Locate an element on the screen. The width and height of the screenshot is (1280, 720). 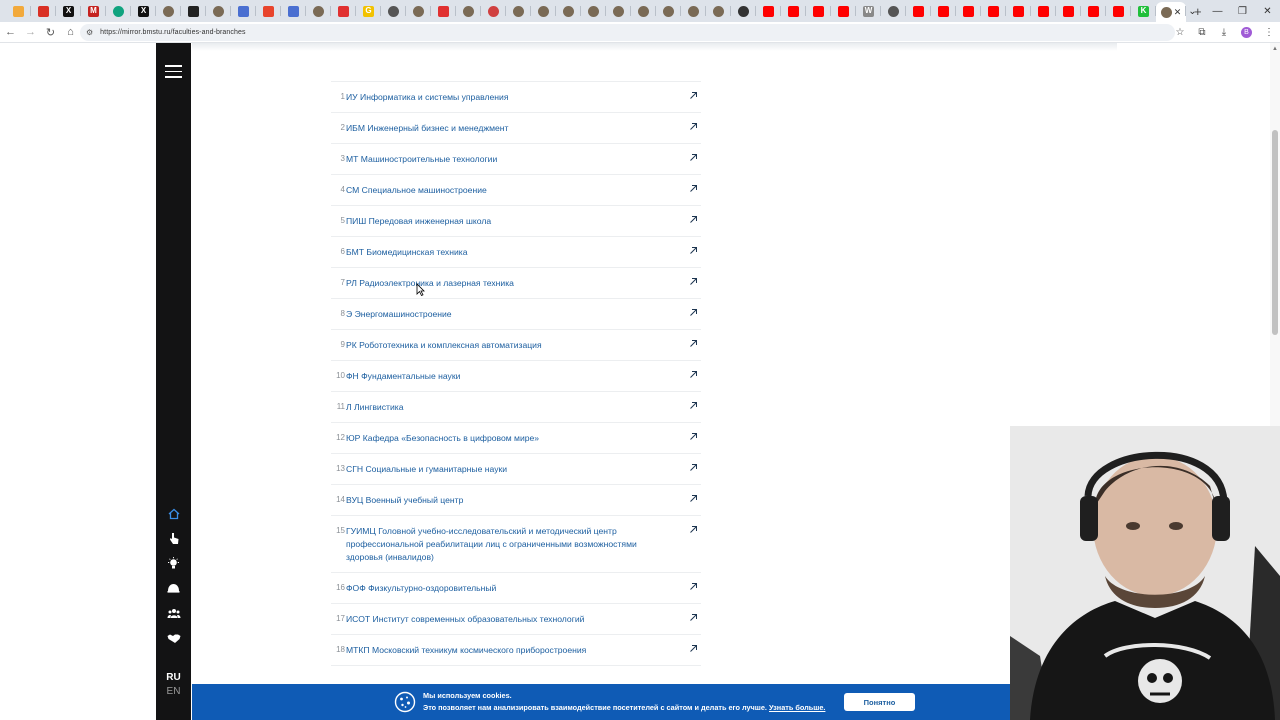
site-info-icon: ⚙ is located at coordinates (89, 32).